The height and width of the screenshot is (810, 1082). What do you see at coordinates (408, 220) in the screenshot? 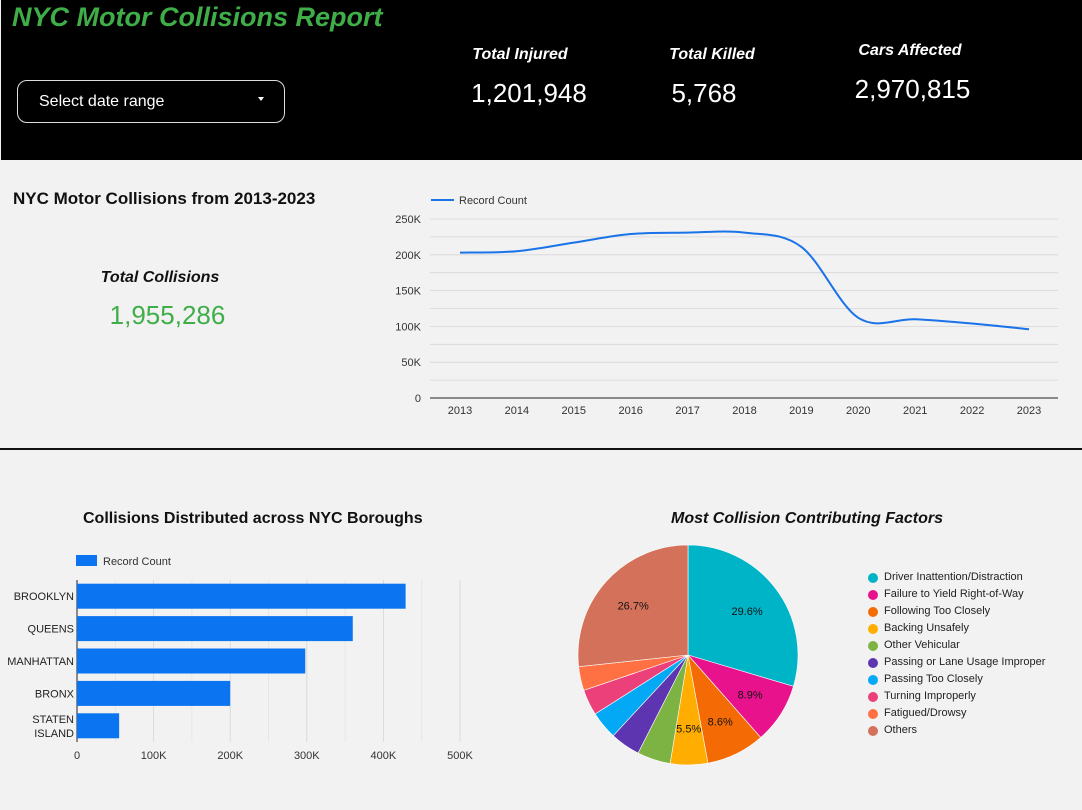
I see `y-tick-label: 250K` at bounding box center [408, 220].